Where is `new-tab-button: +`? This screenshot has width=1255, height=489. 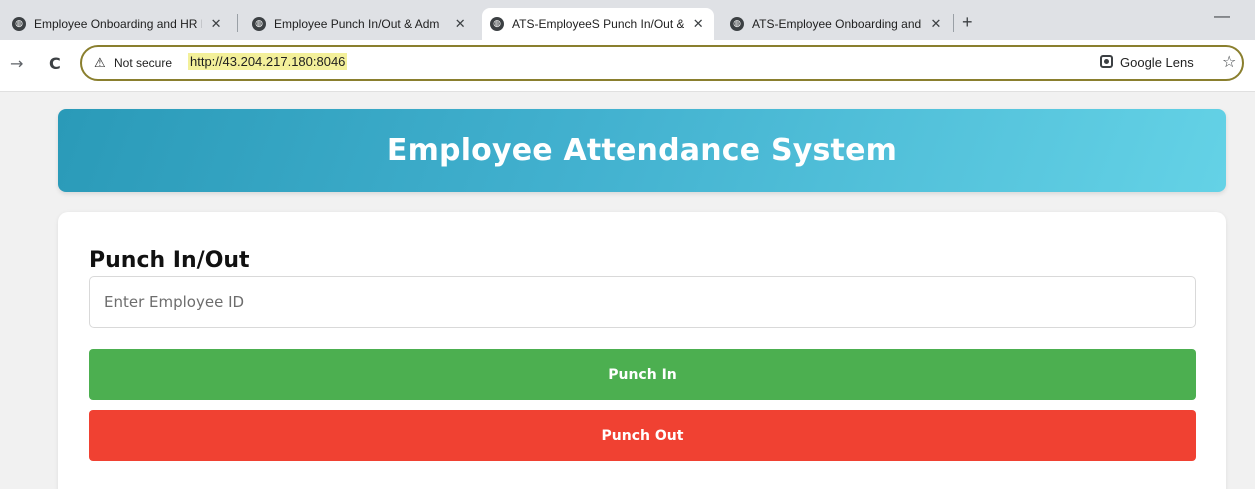 new-tab-button: + is located at coordinates (967, 22).